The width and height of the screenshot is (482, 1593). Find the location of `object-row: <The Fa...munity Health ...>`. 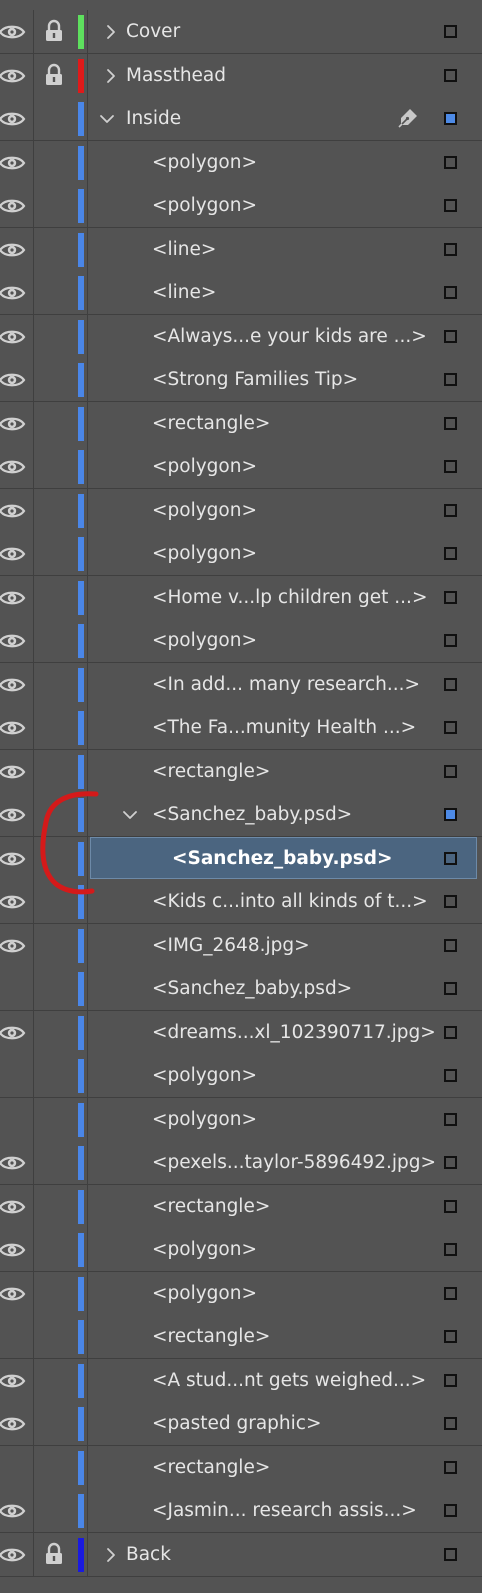

object-row: <The Fa...munity Health ...> is located at coordinates (241, 728).